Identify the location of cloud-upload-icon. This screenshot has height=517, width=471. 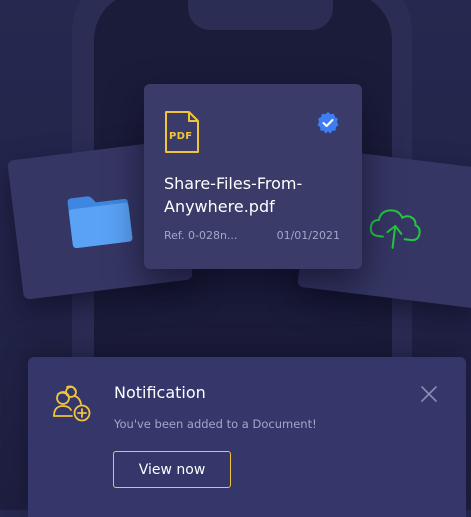
(395, 229).